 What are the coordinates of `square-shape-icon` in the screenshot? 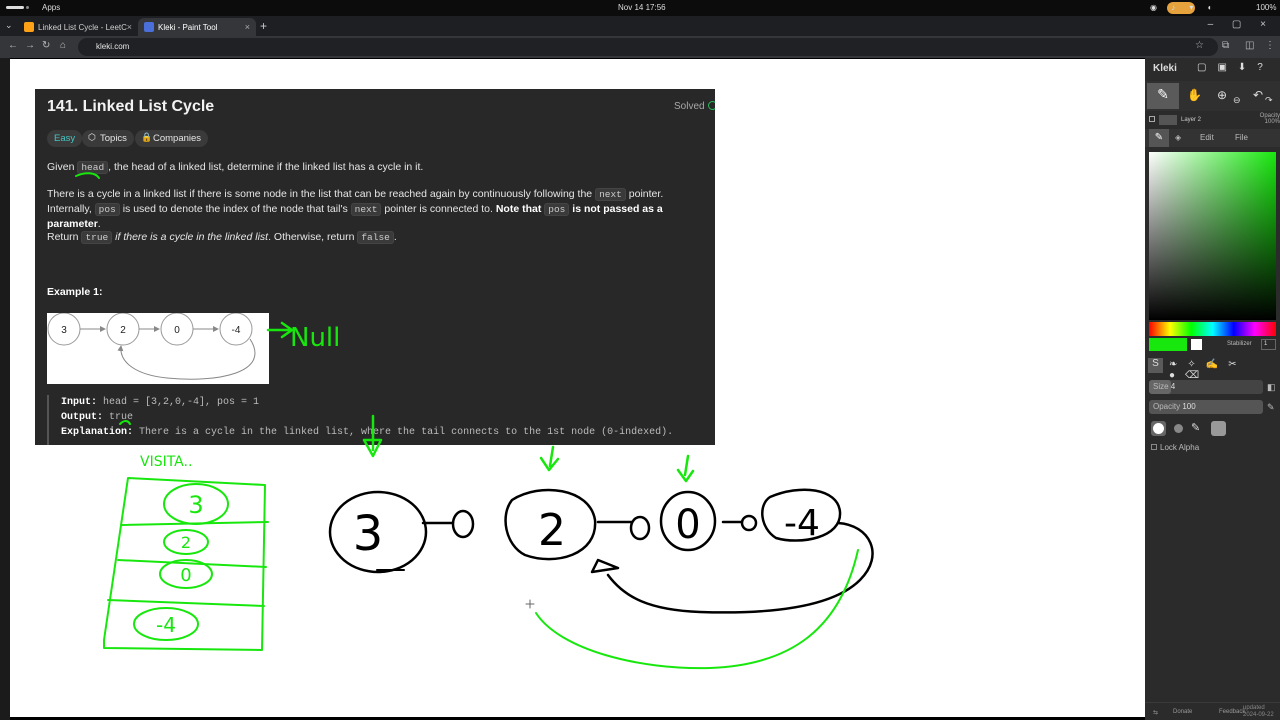 It's located at (1218, 428).